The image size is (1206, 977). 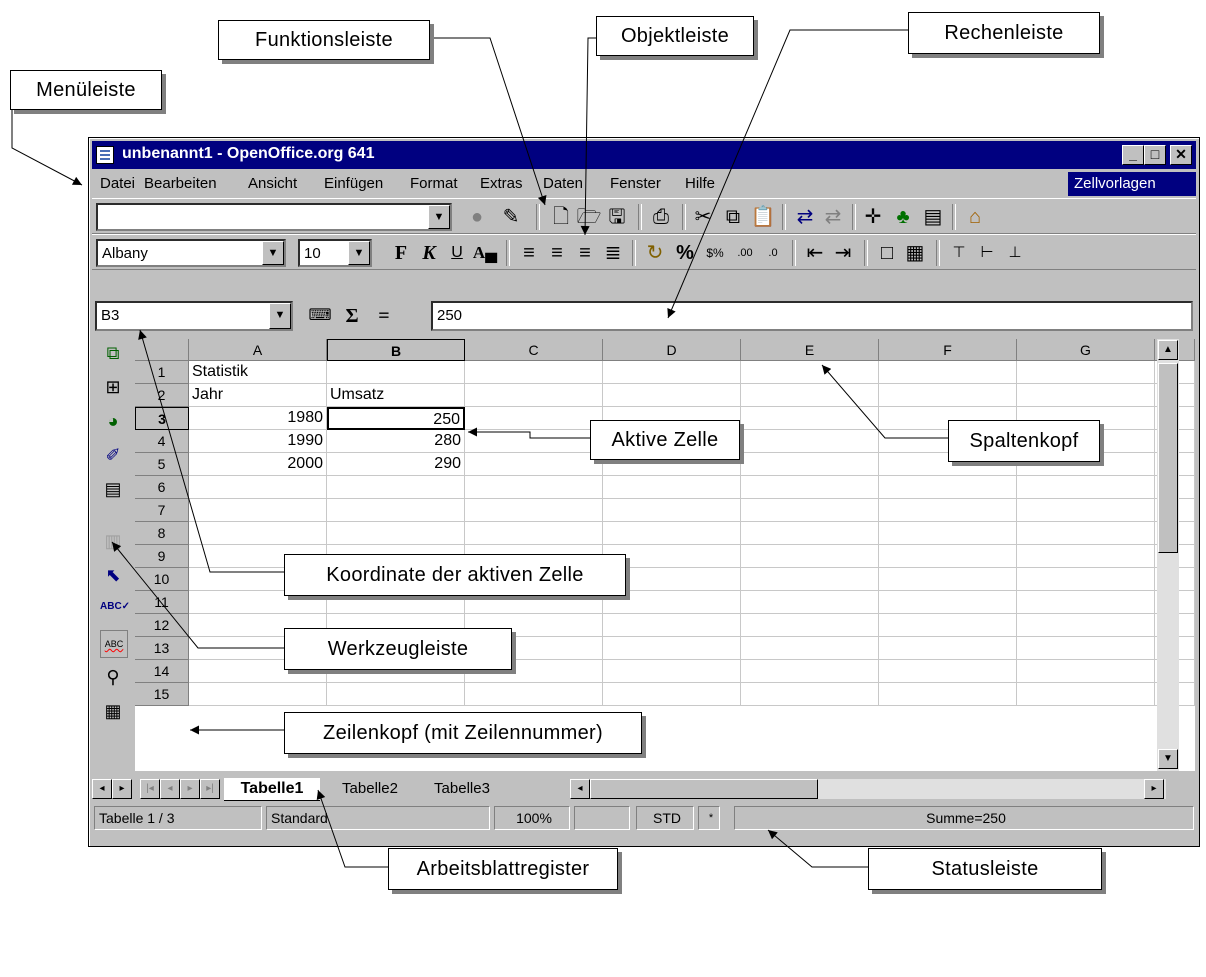 I want to click on leader-aktive-zelle, so click(x=529, y=433).